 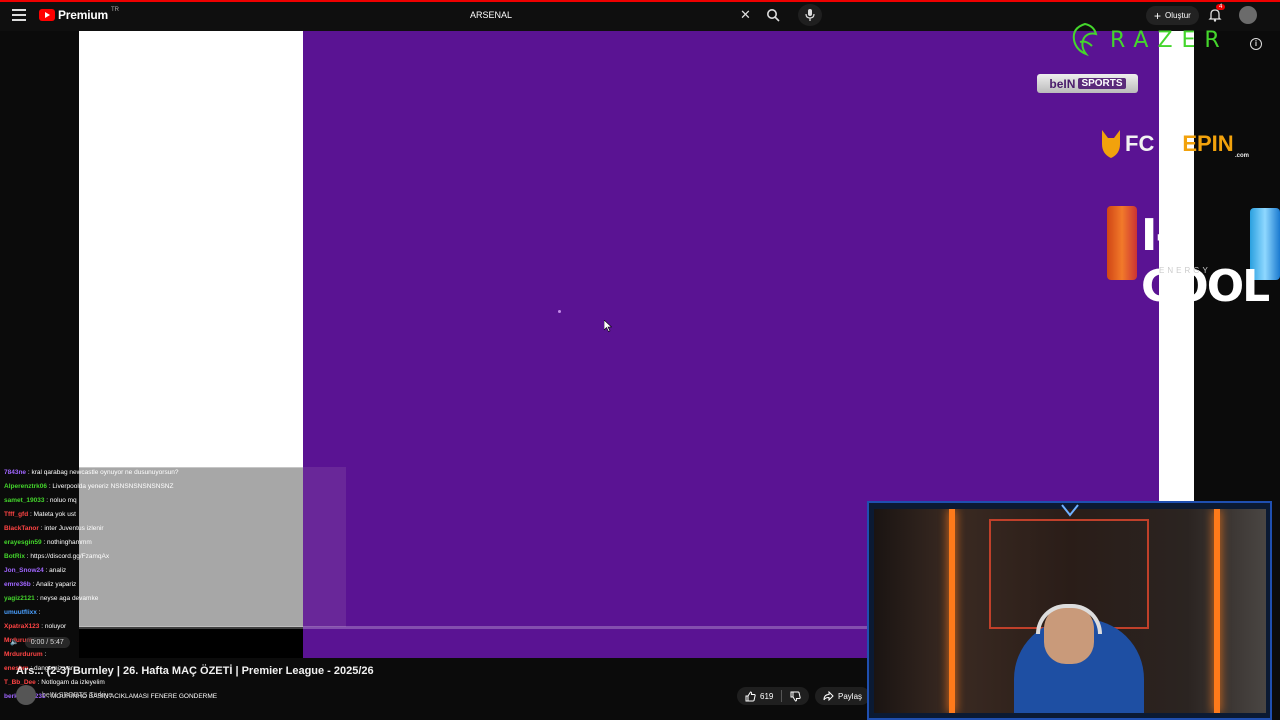 I want to click on epin-com-text: .com, so click(x=1242, y=156).